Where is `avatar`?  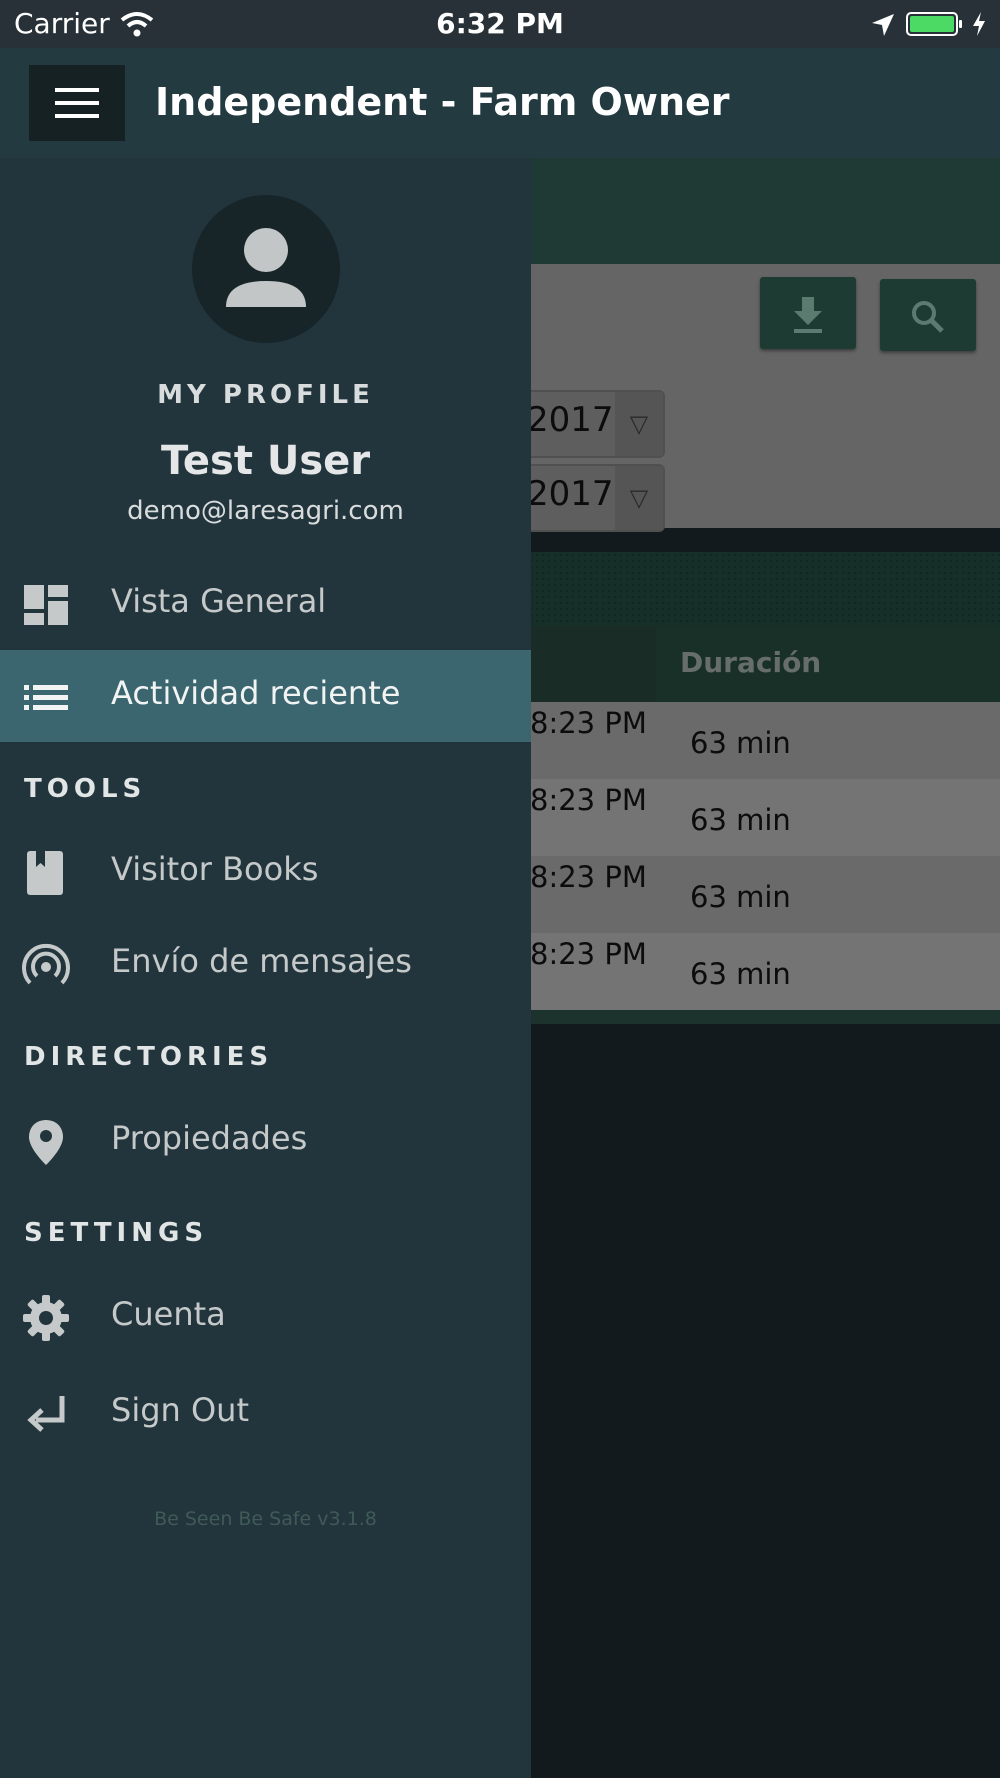
avatar is located at coordinates (266, 269).